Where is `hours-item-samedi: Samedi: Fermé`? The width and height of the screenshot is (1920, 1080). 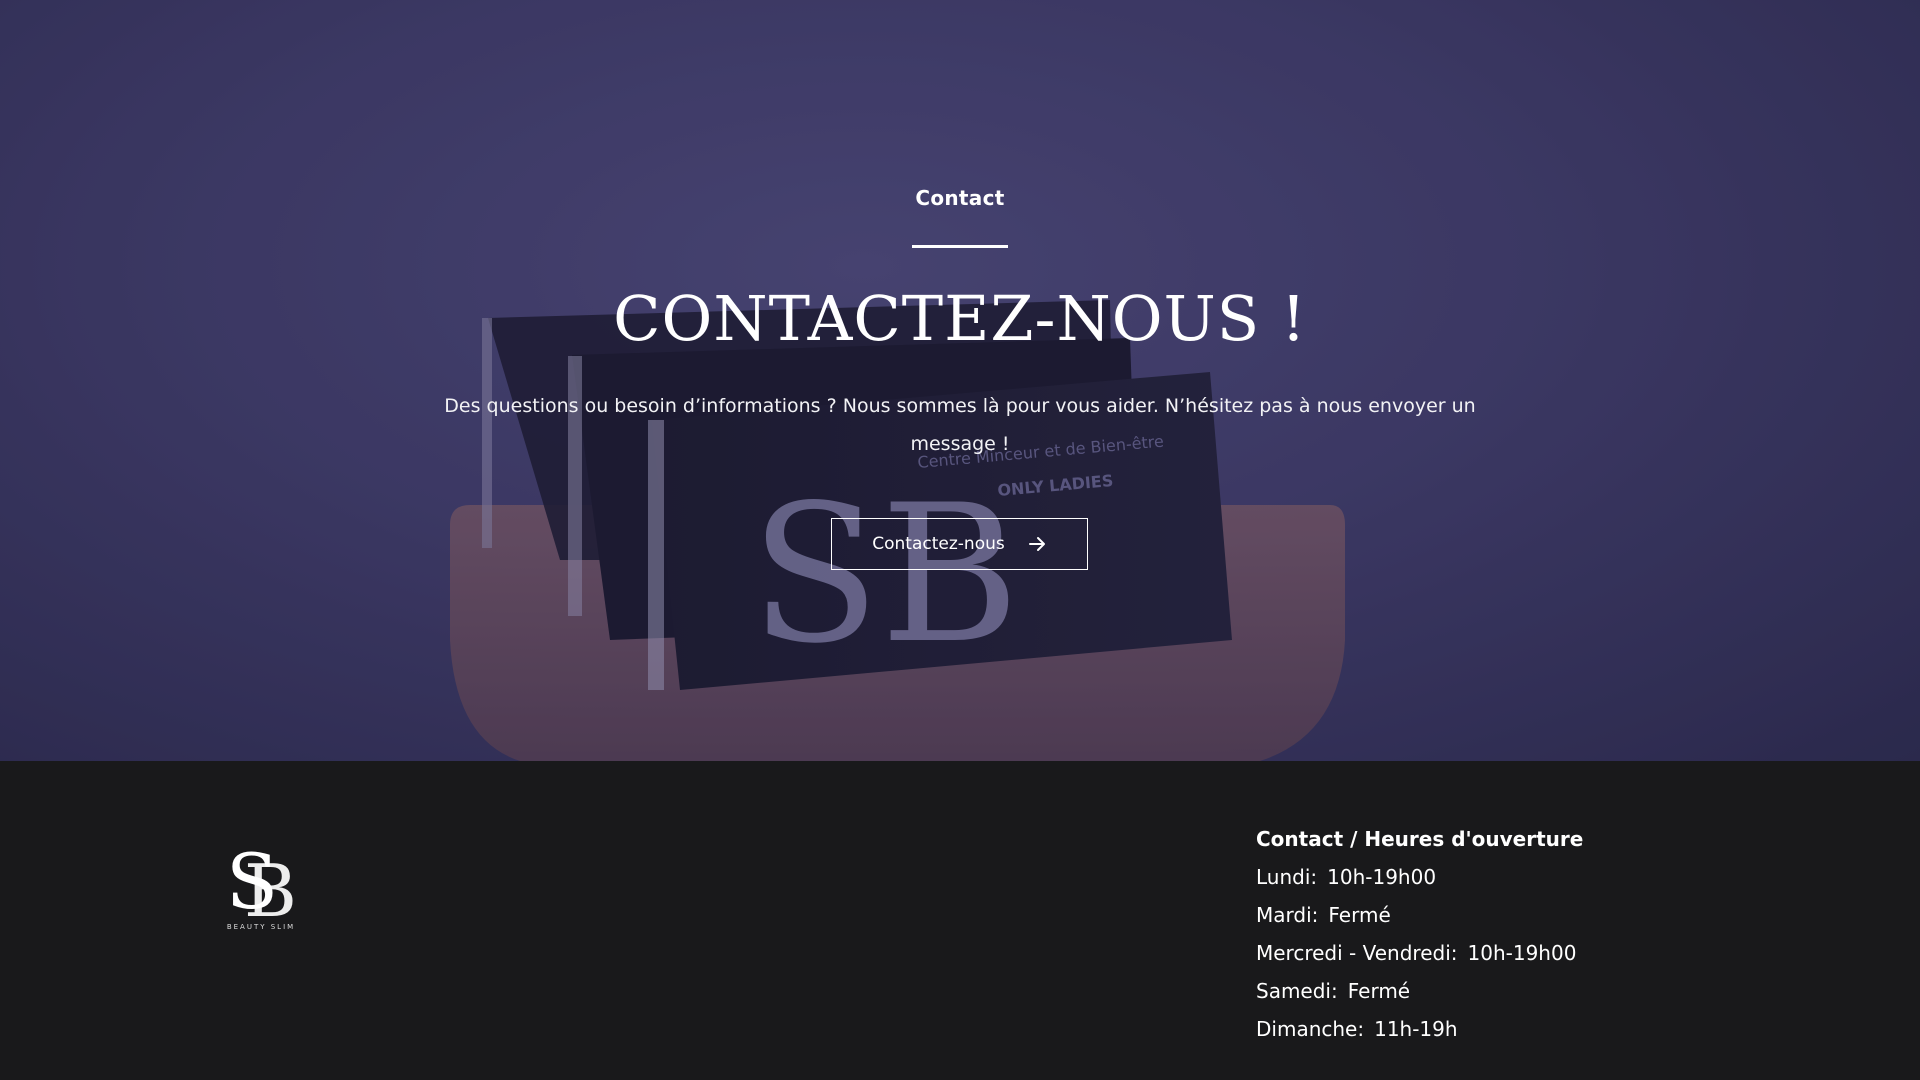 hours-item-samedi: Samedi: Fermé is located at coordinates (1333, 991).